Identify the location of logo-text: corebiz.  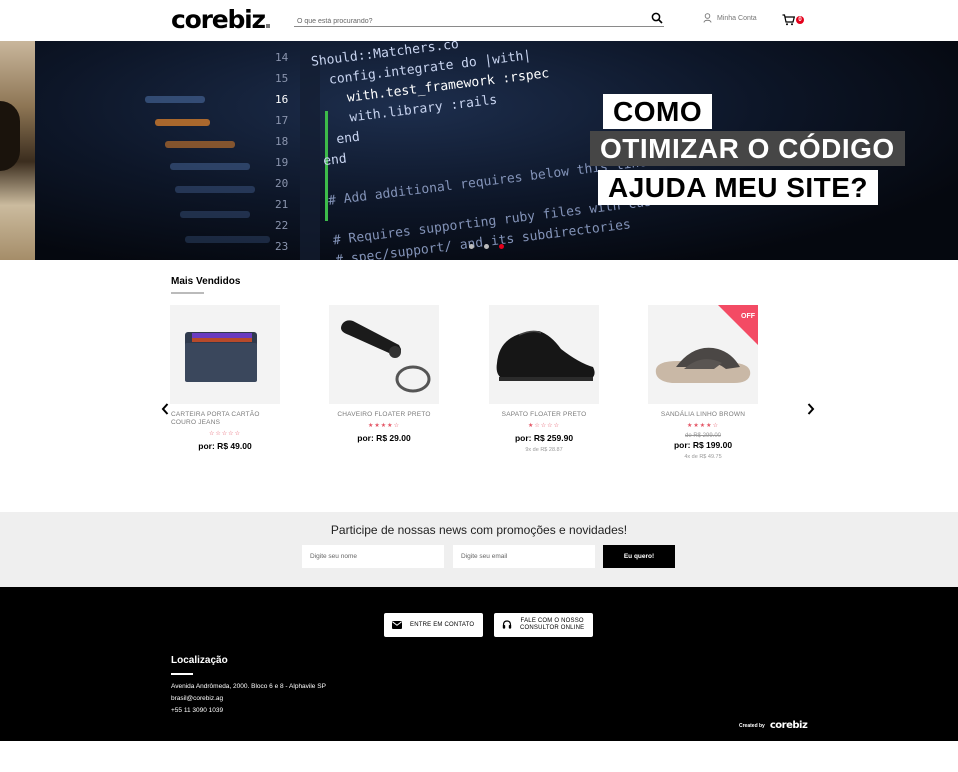
(218, 19).